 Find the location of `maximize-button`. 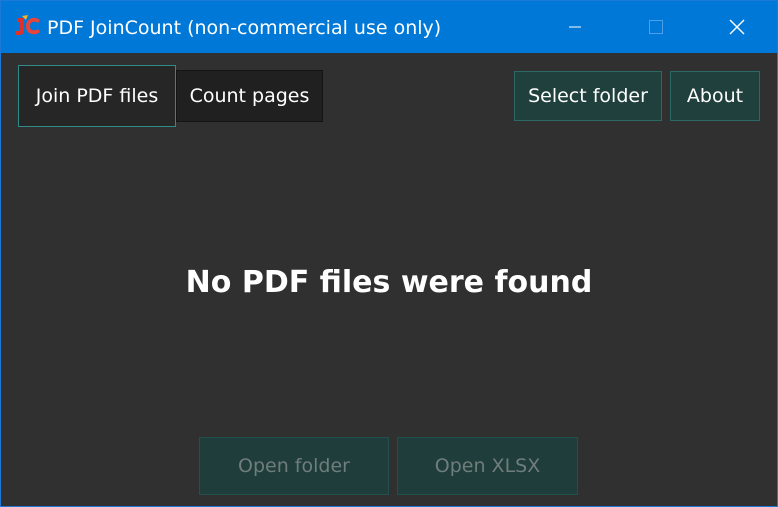

maximize-button is located at coordinates (656, 27).